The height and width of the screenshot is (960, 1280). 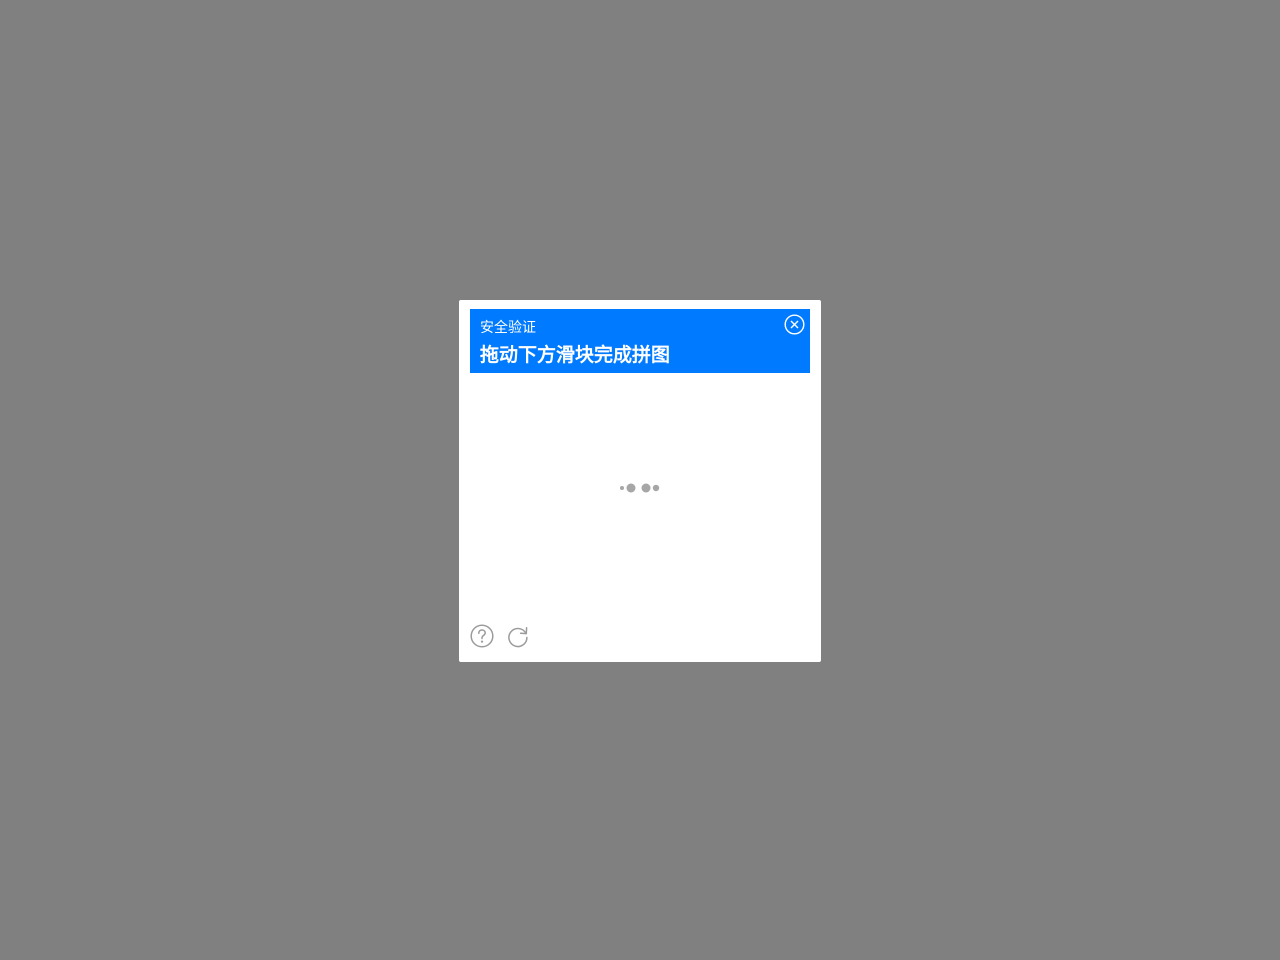 I want to click on captcha-dialog: 安全验证 拖动下方滑块完成拼图, so click(x=640, y=481).